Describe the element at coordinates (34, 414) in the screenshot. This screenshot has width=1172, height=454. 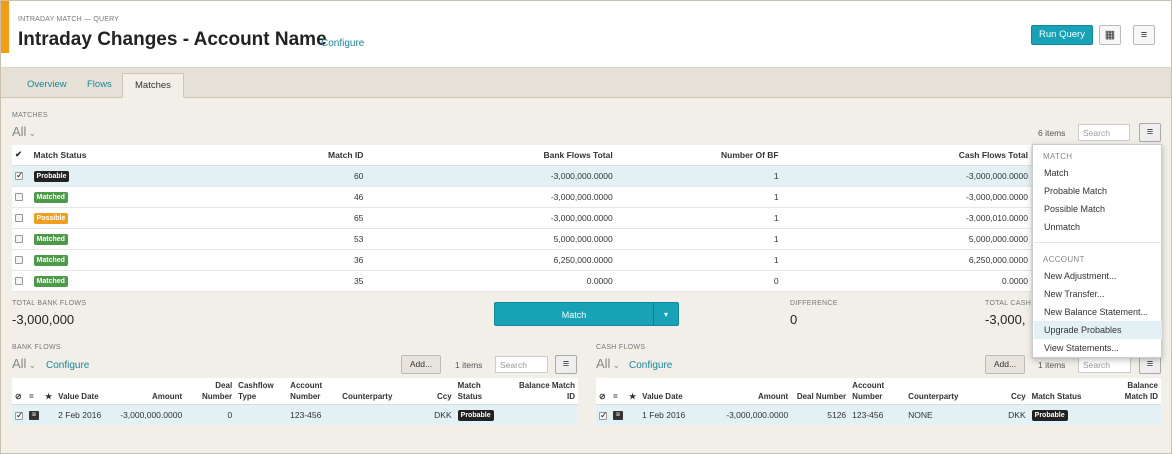
I see `flow-type-icon: ≅` at that location.